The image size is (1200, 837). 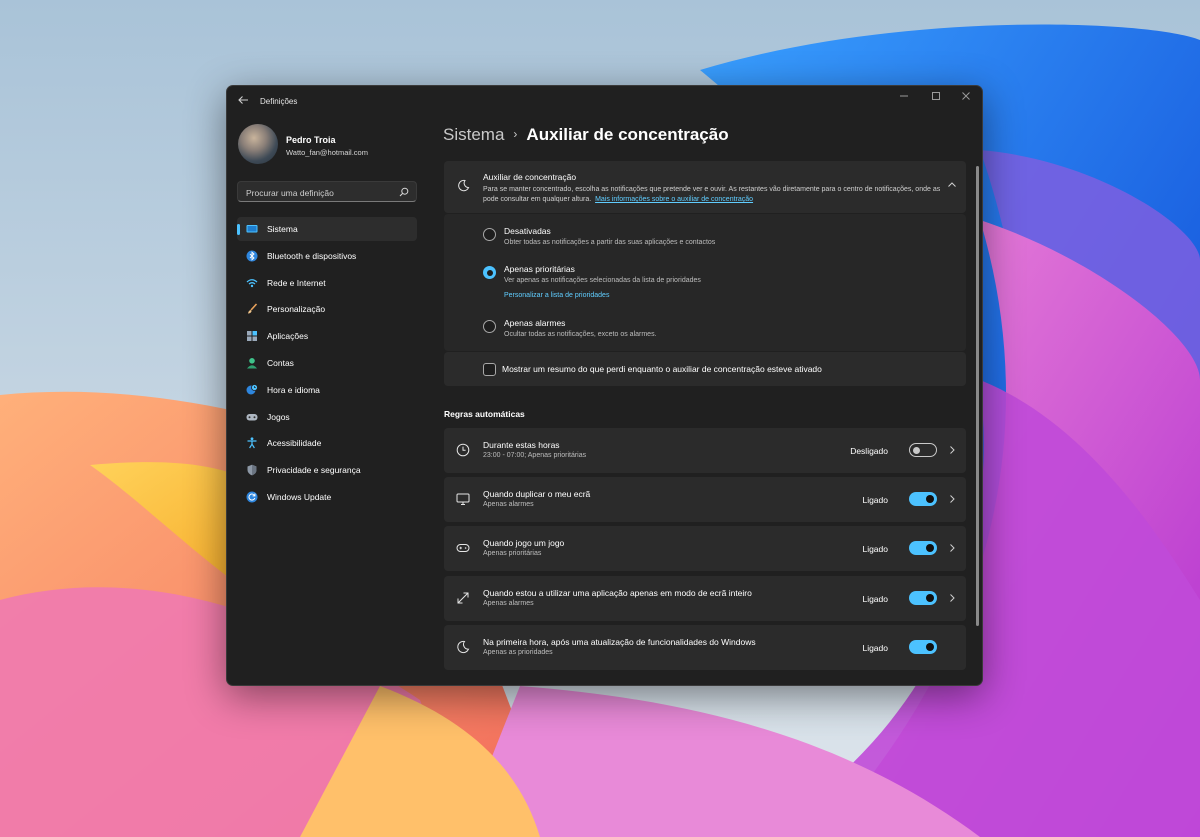 I want to click on apps-icon, so click(x=252, y=336).